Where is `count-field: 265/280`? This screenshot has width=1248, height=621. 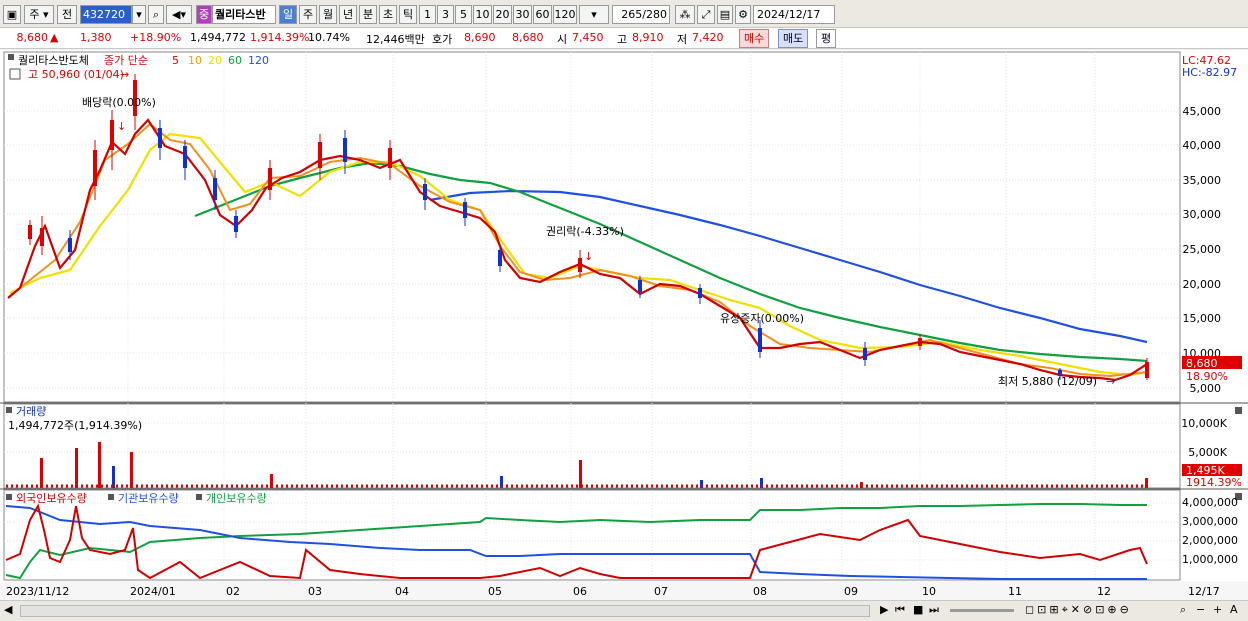 count-field: 265/280 is located at coordinates (641, 14).